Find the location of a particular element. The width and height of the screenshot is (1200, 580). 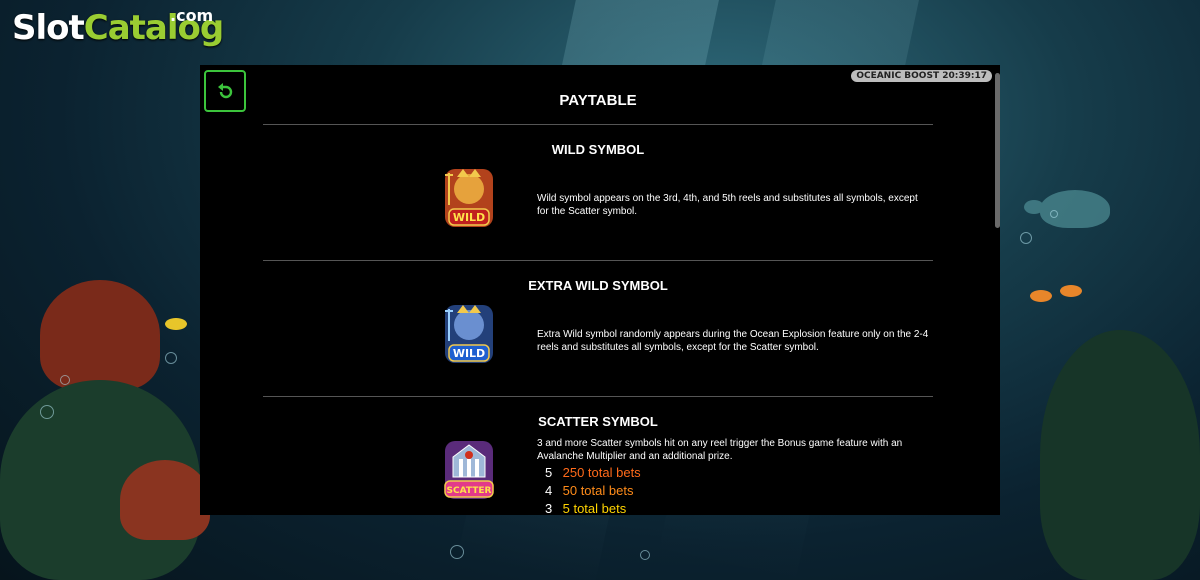

payout-value: 250 total bets is located at coordinates (601, 472).